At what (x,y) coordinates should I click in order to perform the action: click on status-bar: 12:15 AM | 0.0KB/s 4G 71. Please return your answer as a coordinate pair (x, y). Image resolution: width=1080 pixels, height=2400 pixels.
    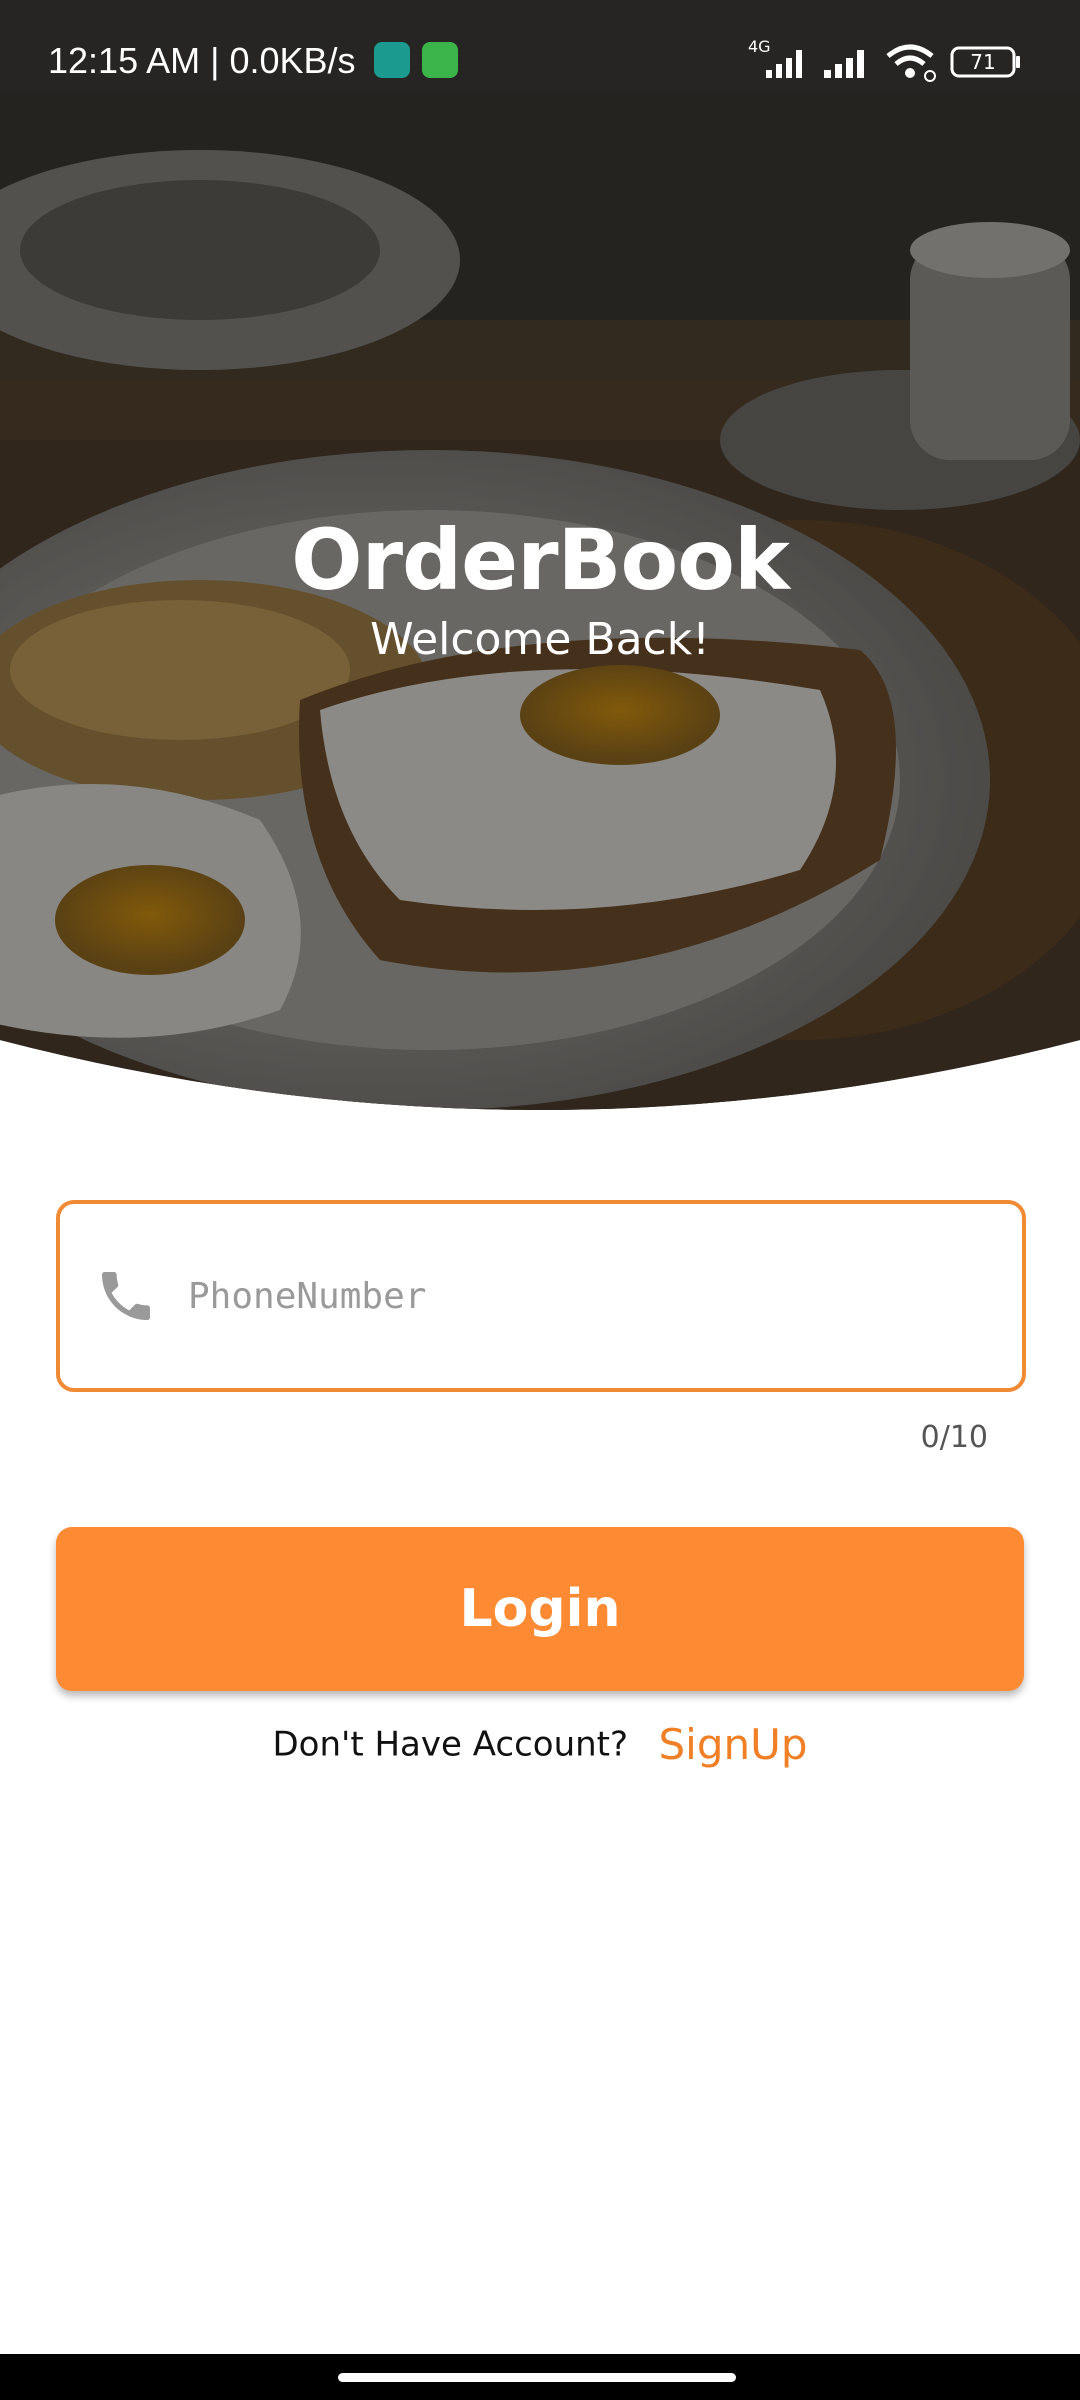
    Looking at the image, I should click on (540, 46).